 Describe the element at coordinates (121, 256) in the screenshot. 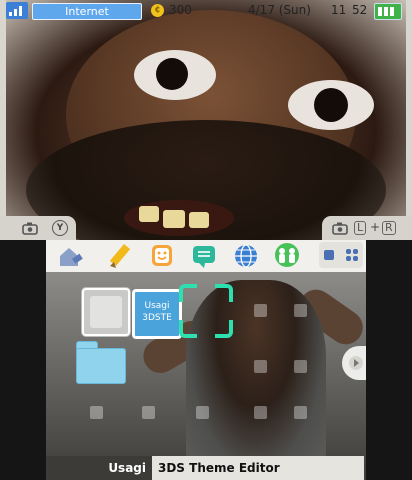

I see `pencil-icon` at that location.